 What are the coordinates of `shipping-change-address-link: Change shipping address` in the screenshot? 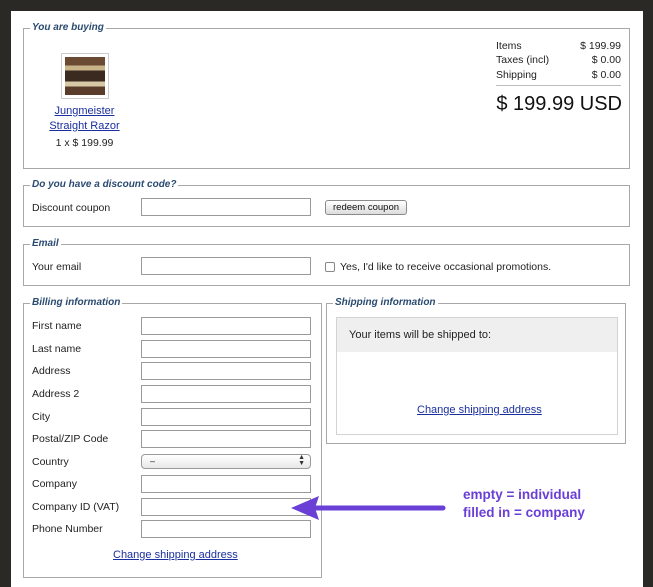 It's located at (479, 410).